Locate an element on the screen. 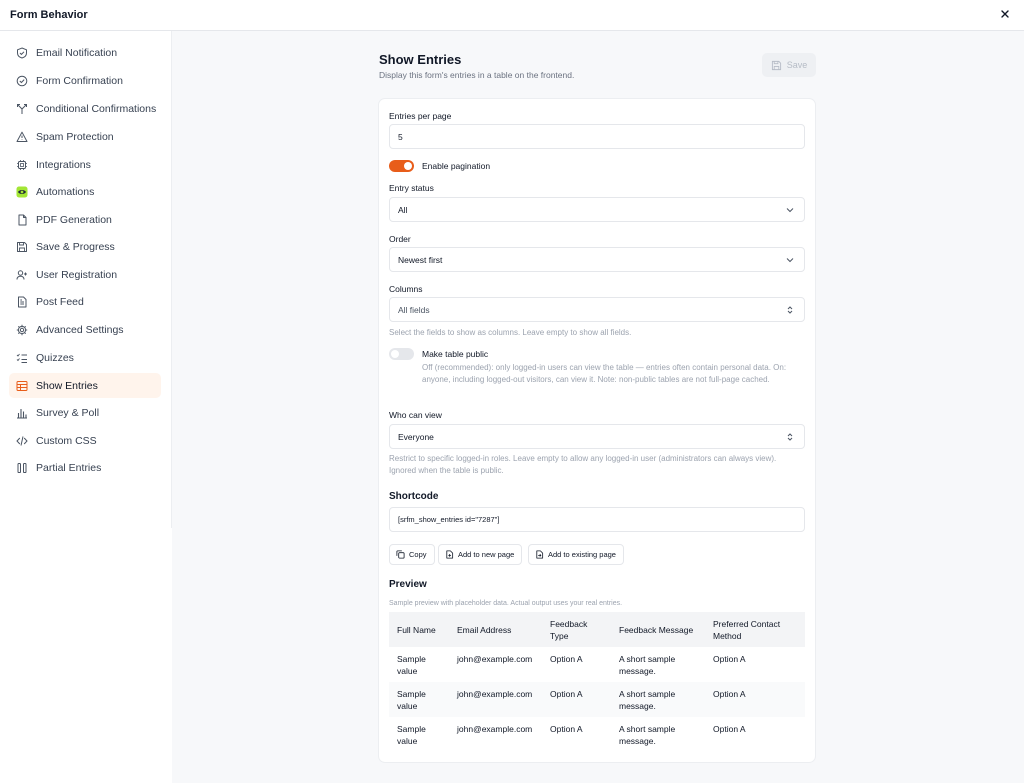  entries-per-page-label: Entries per page is located at coordinates (420, 116).